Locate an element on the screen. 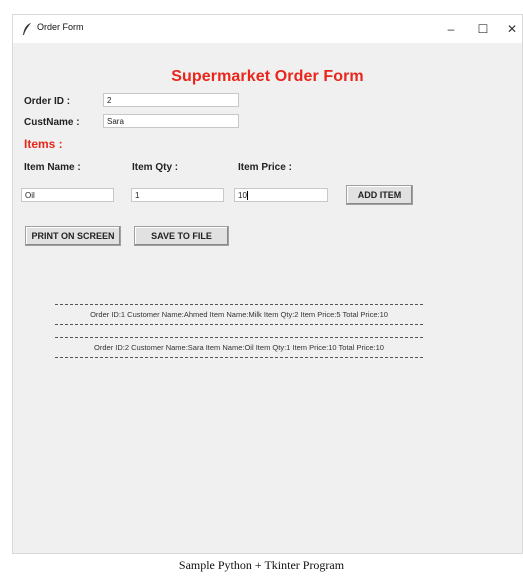  item-price-field: 10 is located at coordinates (281, 195).